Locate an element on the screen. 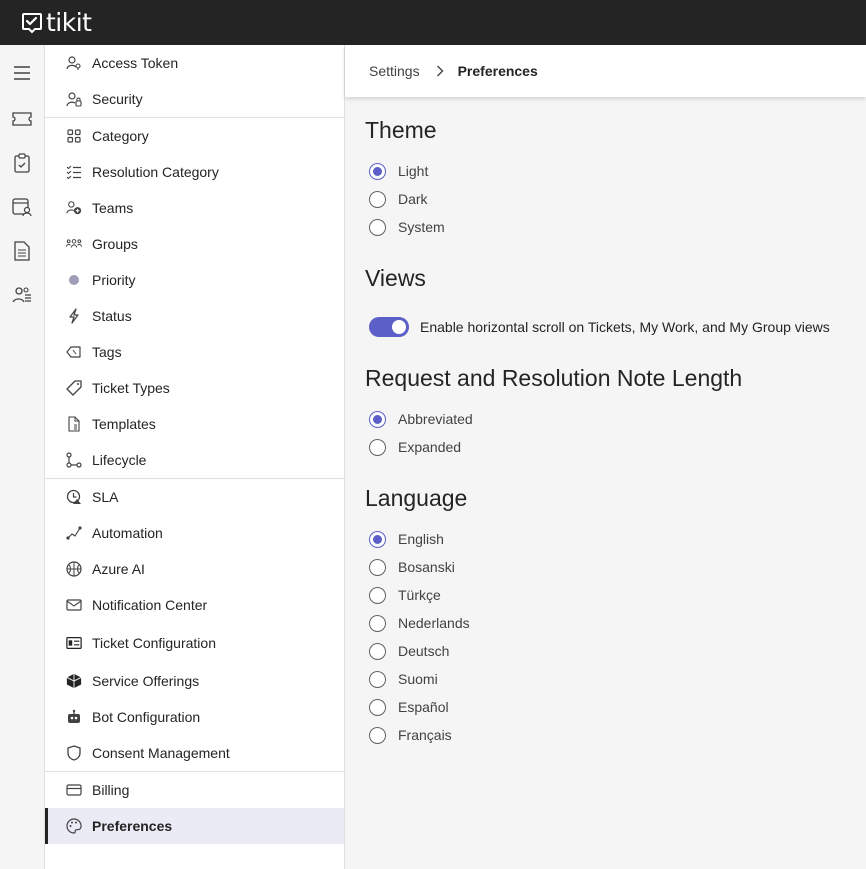 Image resolution: width=866 pixels, height=869 pixels. hamburger-menu-icon is located at coordinates (22, 73).